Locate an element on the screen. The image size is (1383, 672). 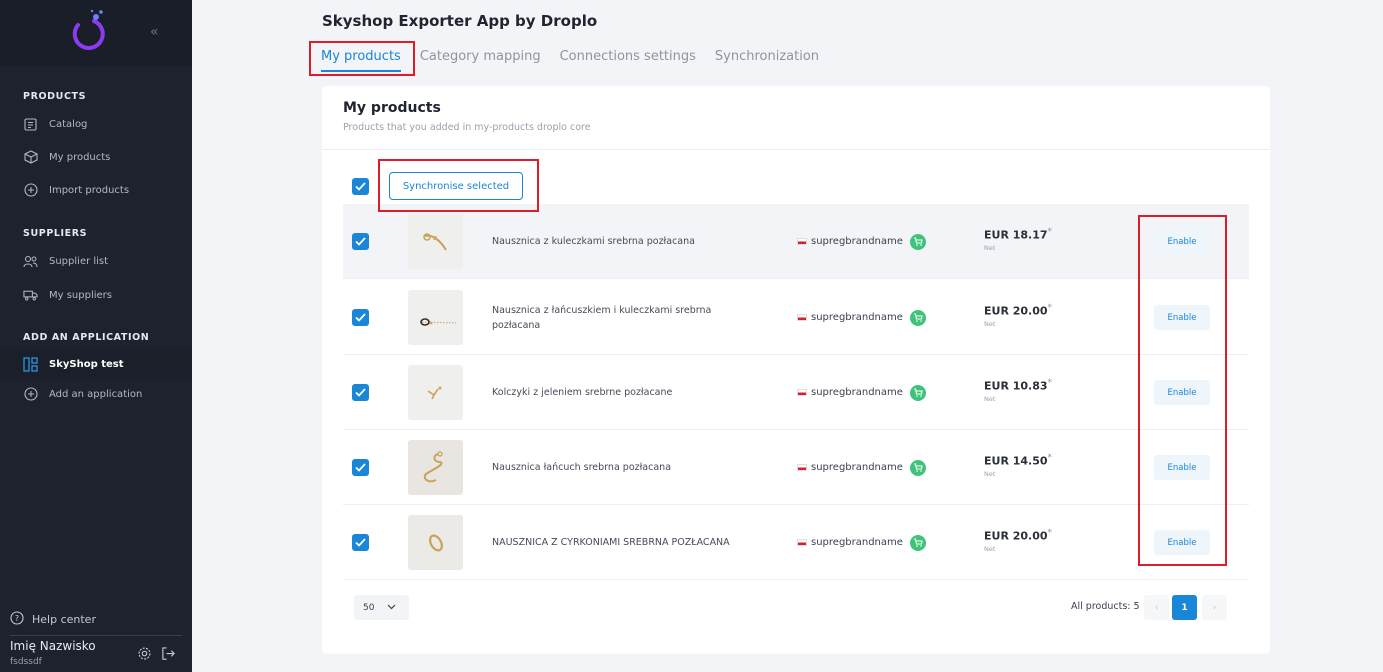
sidebar-item-add-application: Add an application is located at coordinates (96, 394).